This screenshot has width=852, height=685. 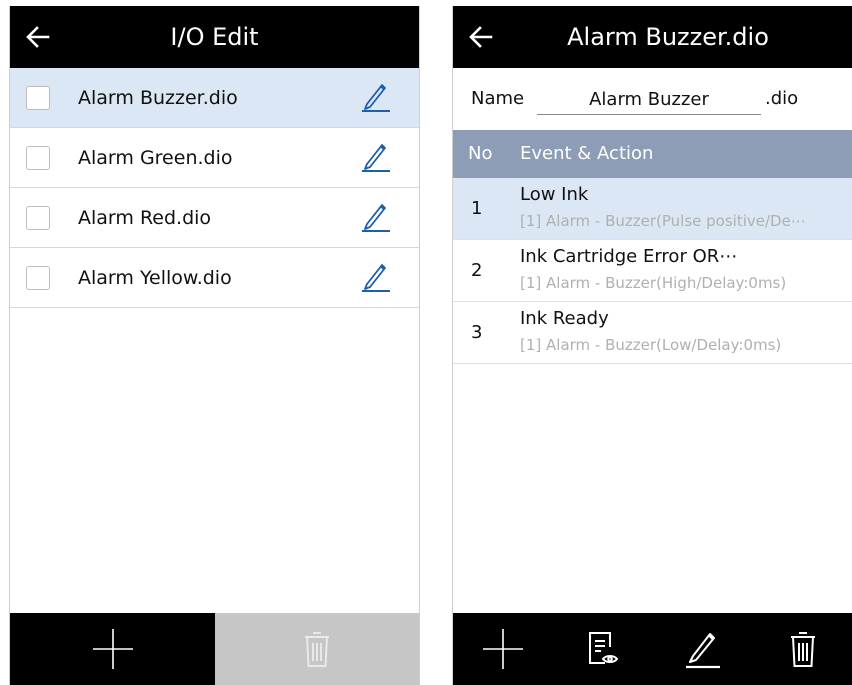 What do you see at coordinates (477, 270) in the screenshot?
I see `row-number: 2` at bounding box center [477, 270].